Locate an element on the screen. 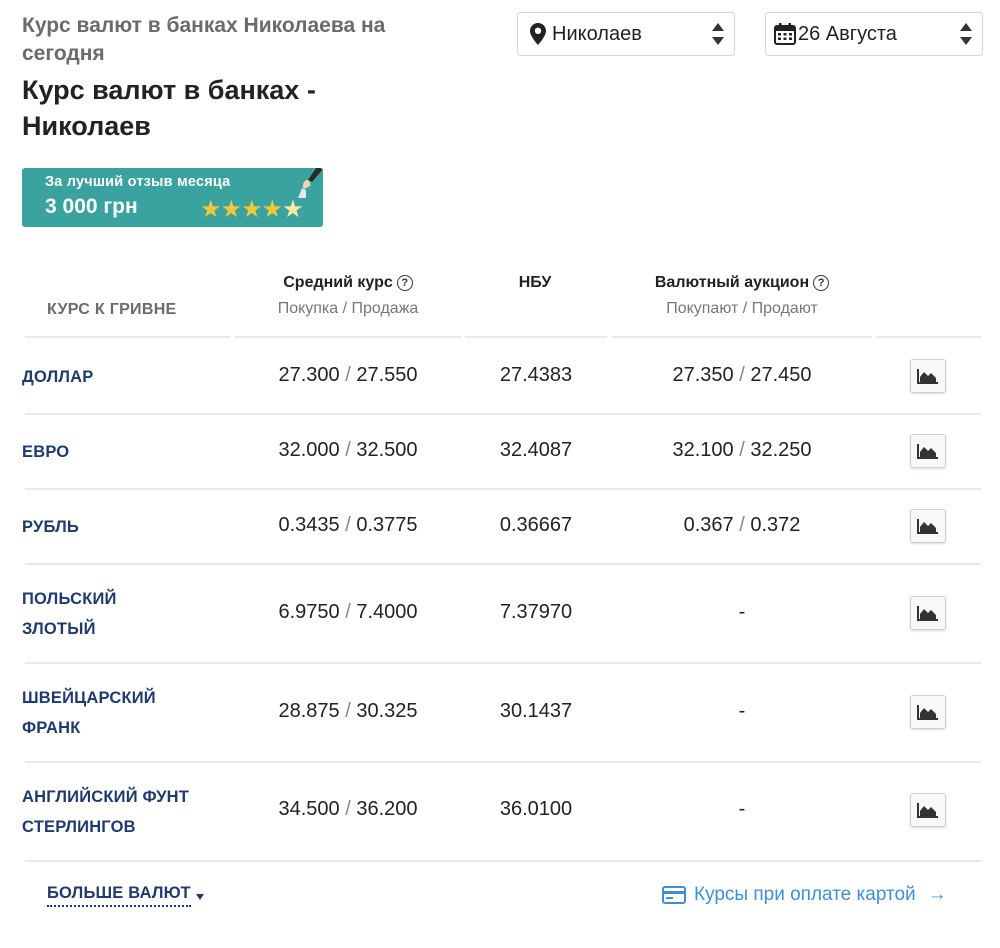 The height and width of the screenshot is (948, 1000). column-subtitle: Покупают / Продают is located at coordinates (742, 308).